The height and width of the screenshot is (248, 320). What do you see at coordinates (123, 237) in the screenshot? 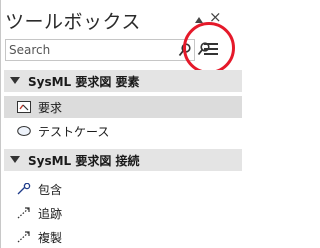
I see `toolbox-item-copy: 複製` at bounding box center [123, 237].